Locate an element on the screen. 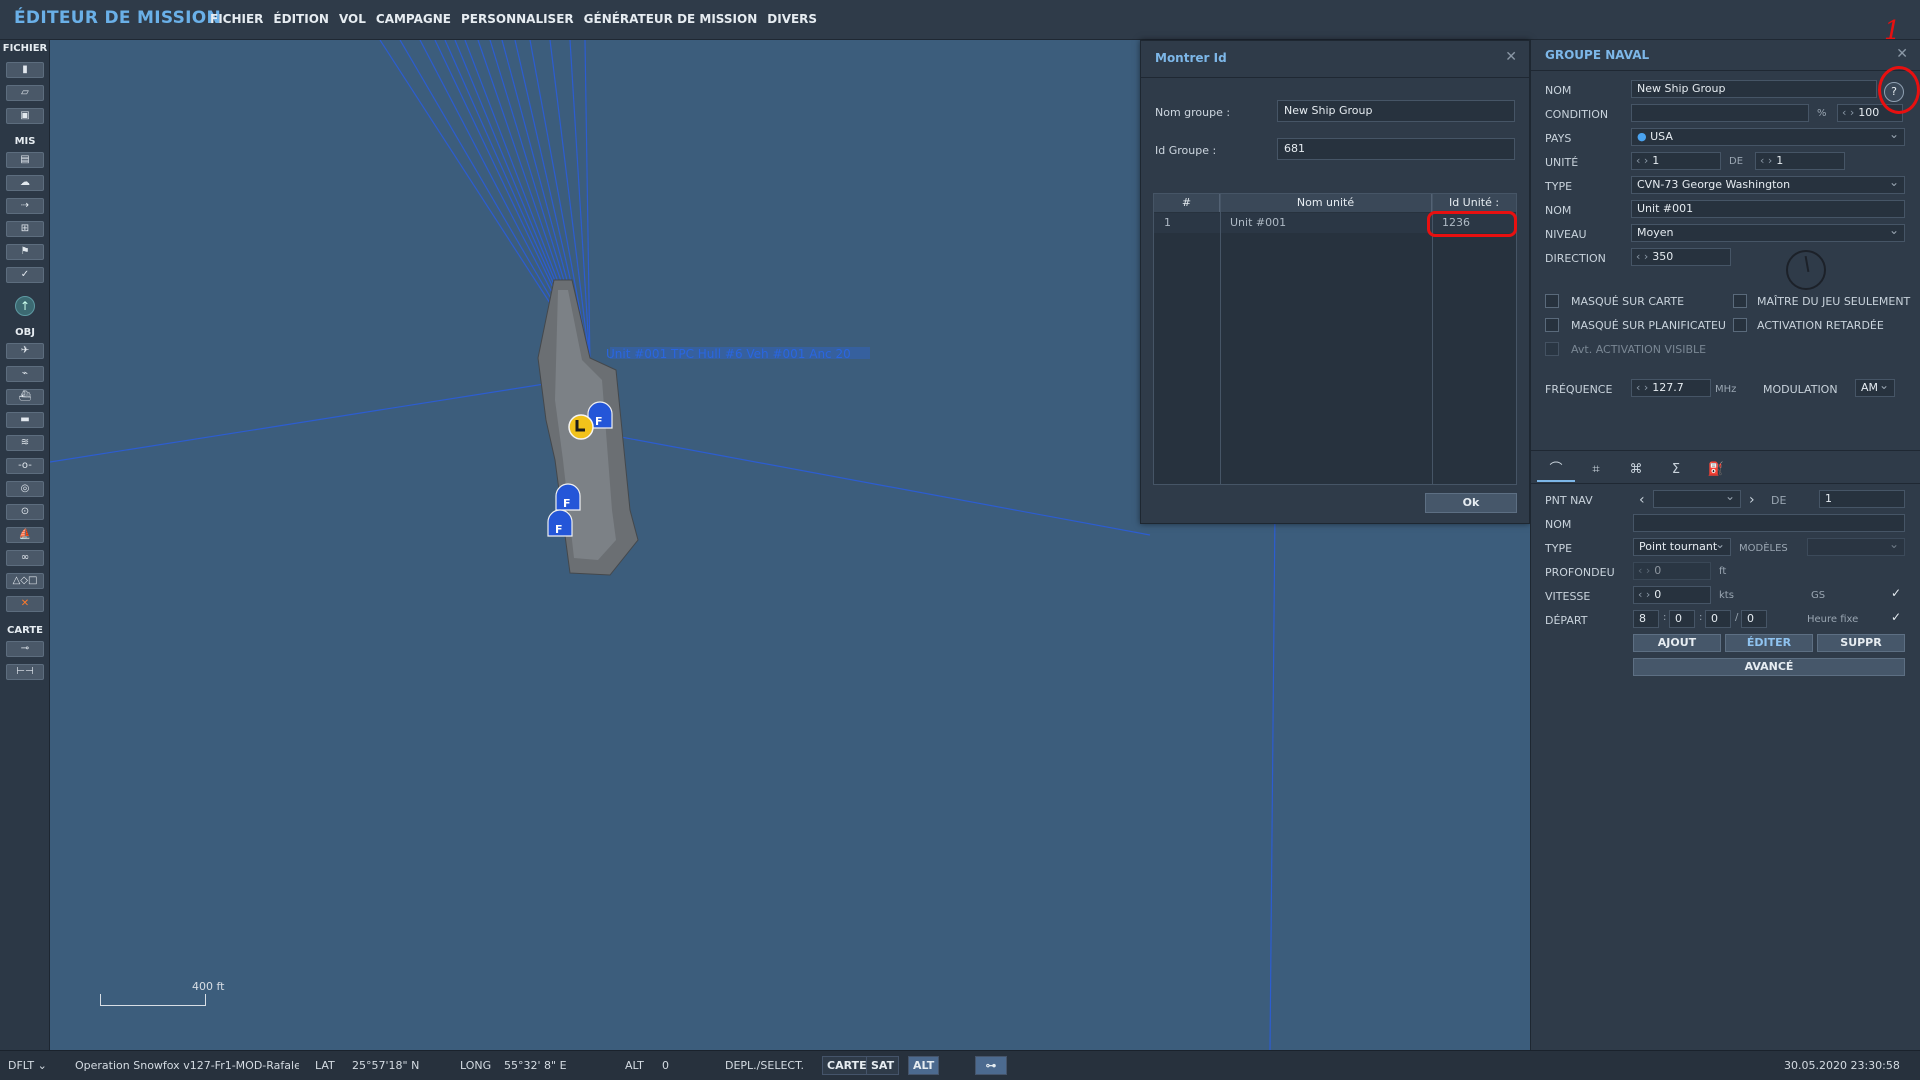 The width and height of the screenshot is (1920, 1080). toolbar-section-fichier: FICHIER is located at coordinates (25, 48).